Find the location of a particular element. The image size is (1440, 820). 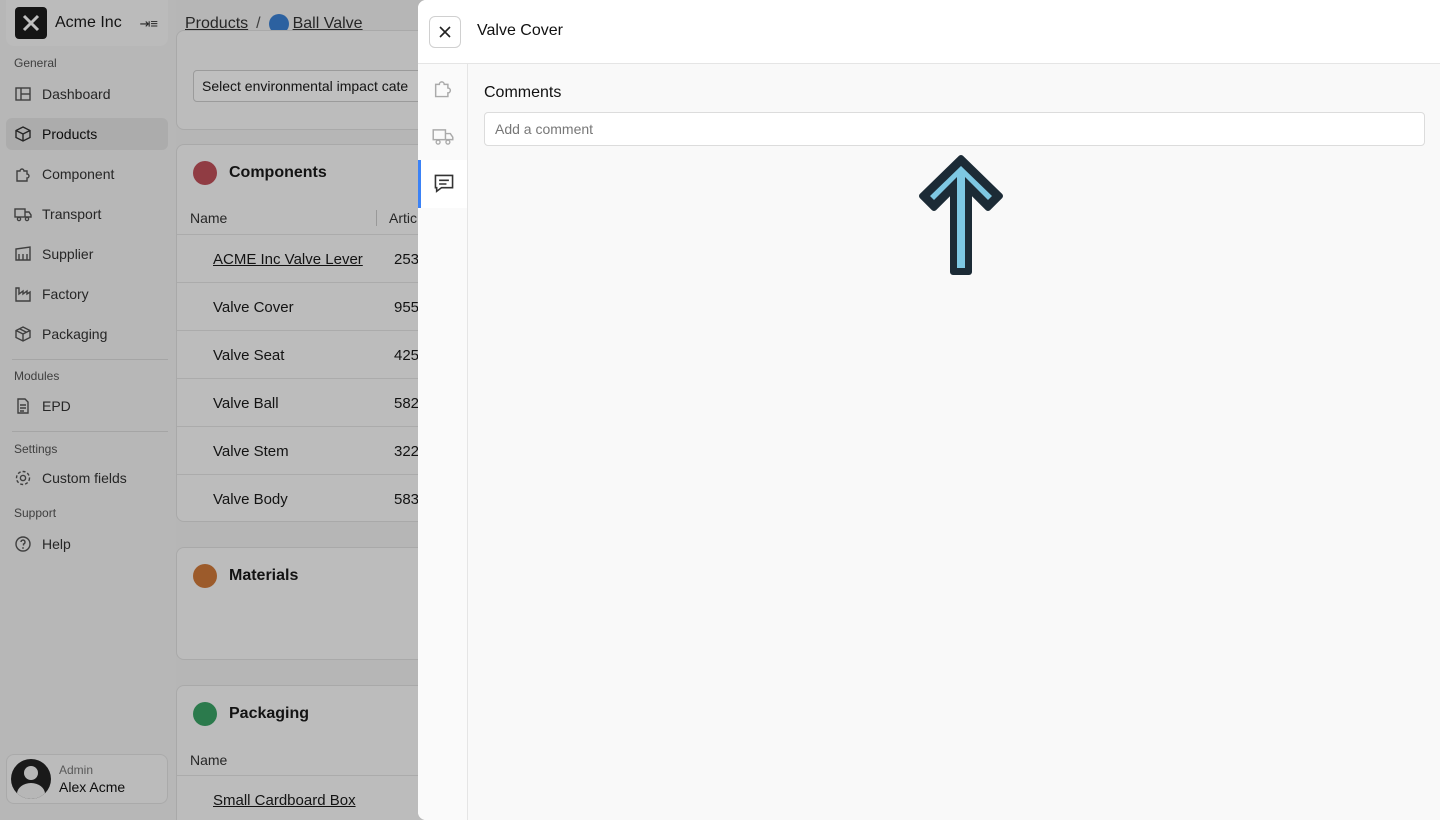

drawer-tabs is located at coordinates (443, 442).